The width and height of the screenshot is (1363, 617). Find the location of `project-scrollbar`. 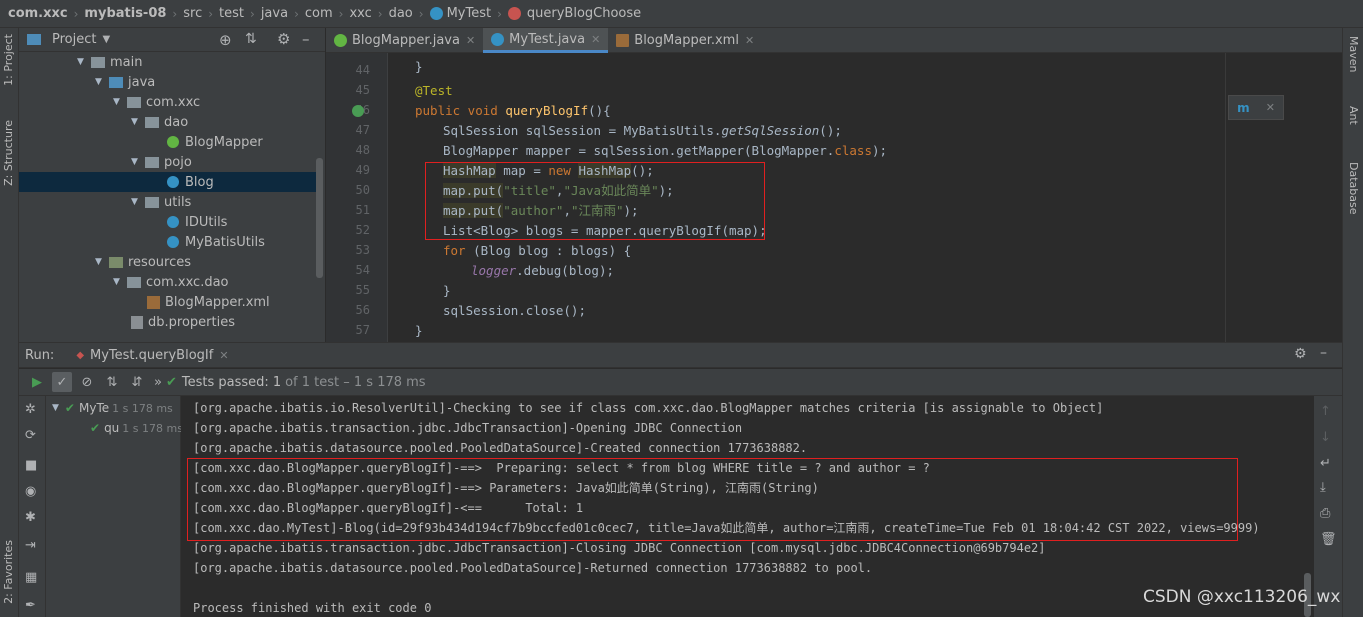

project-scrollbar is located at coordinates (319, 218).